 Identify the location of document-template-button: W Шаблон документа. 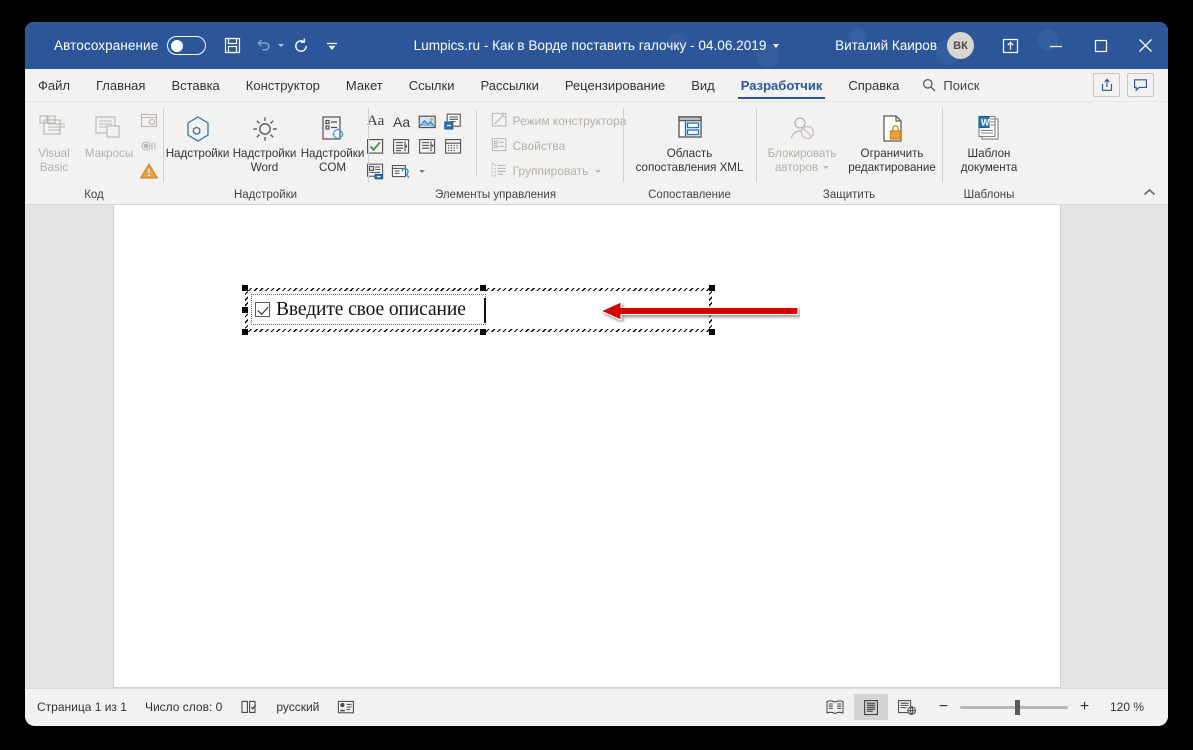
(989, 141).